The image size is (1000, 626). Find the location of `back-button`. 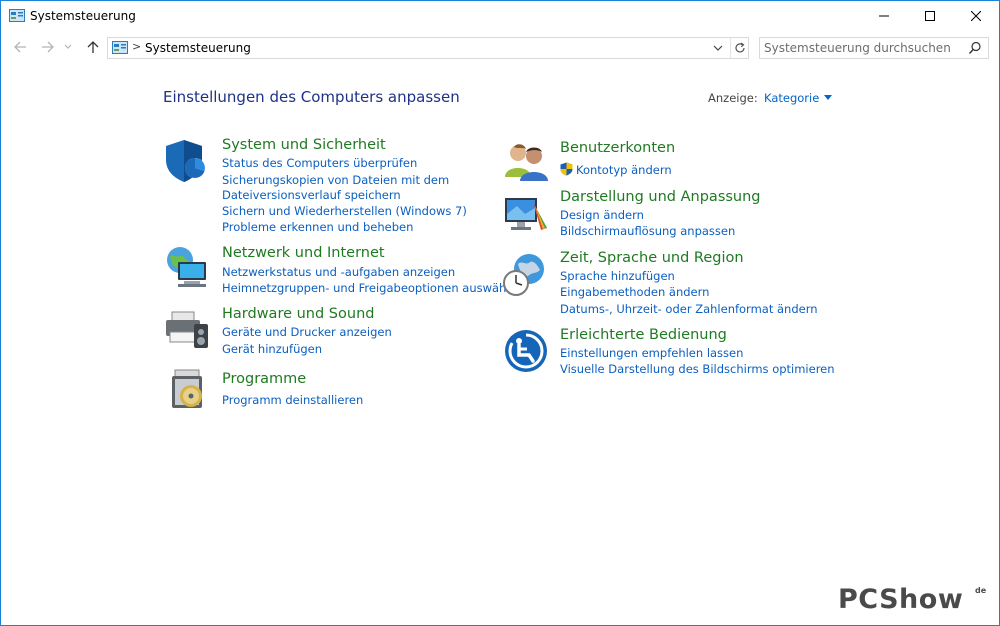

back-button is located at coordinates (20, 47).